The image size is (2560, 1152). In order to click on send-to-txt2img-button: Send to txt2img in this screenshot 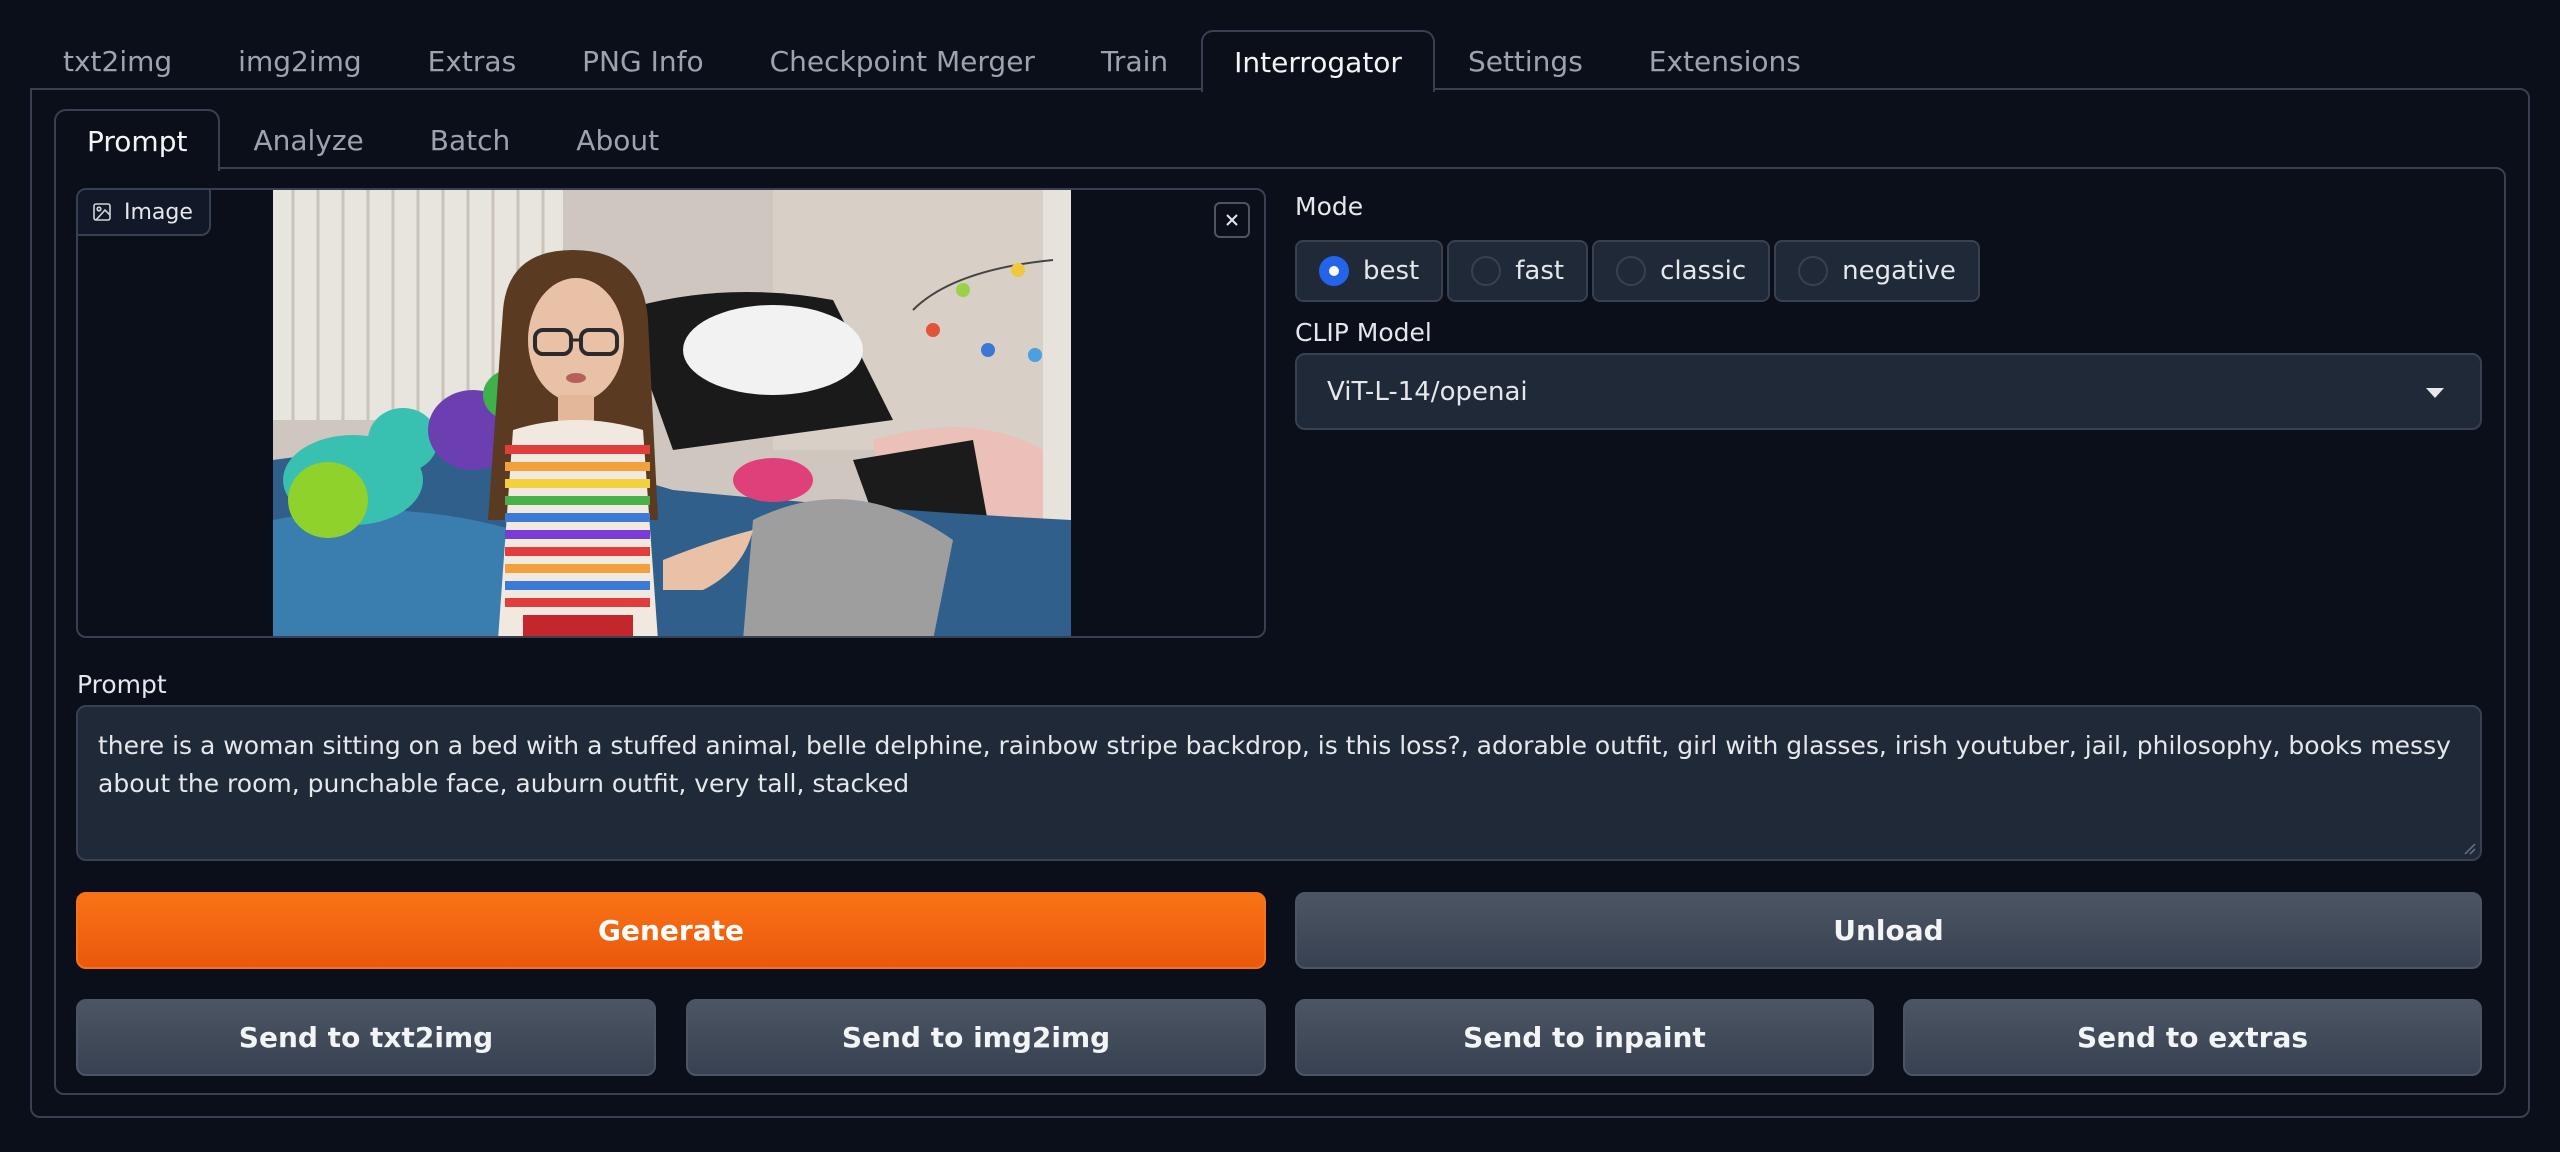, I will do `click(366, 1037)`.